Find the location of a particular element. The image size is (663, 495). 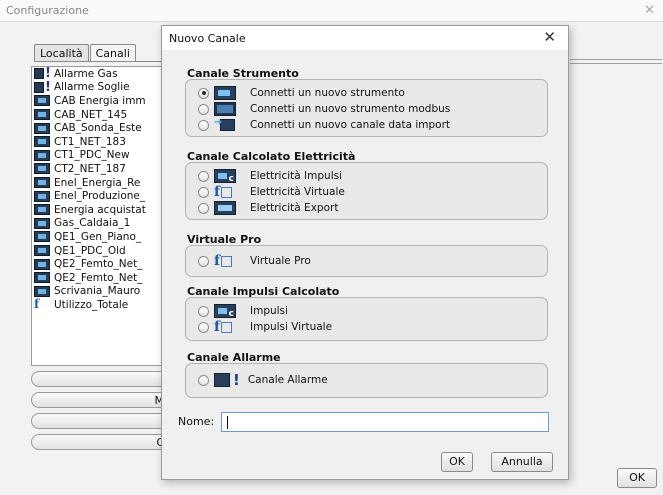

list-item: CAB_Sonda_Este is located at coordinates (101, 128).